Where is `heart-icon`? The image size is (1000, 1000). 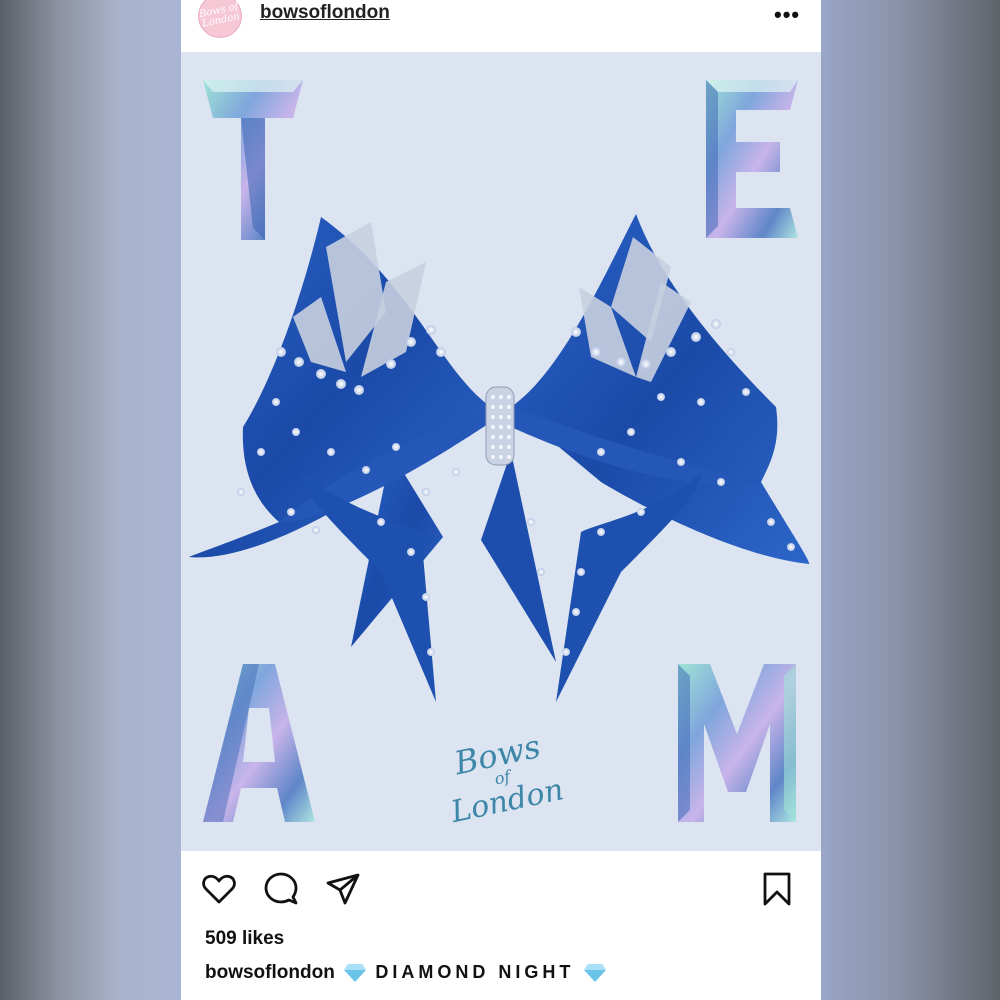 heart-icon is located at coordinates (219, 889).